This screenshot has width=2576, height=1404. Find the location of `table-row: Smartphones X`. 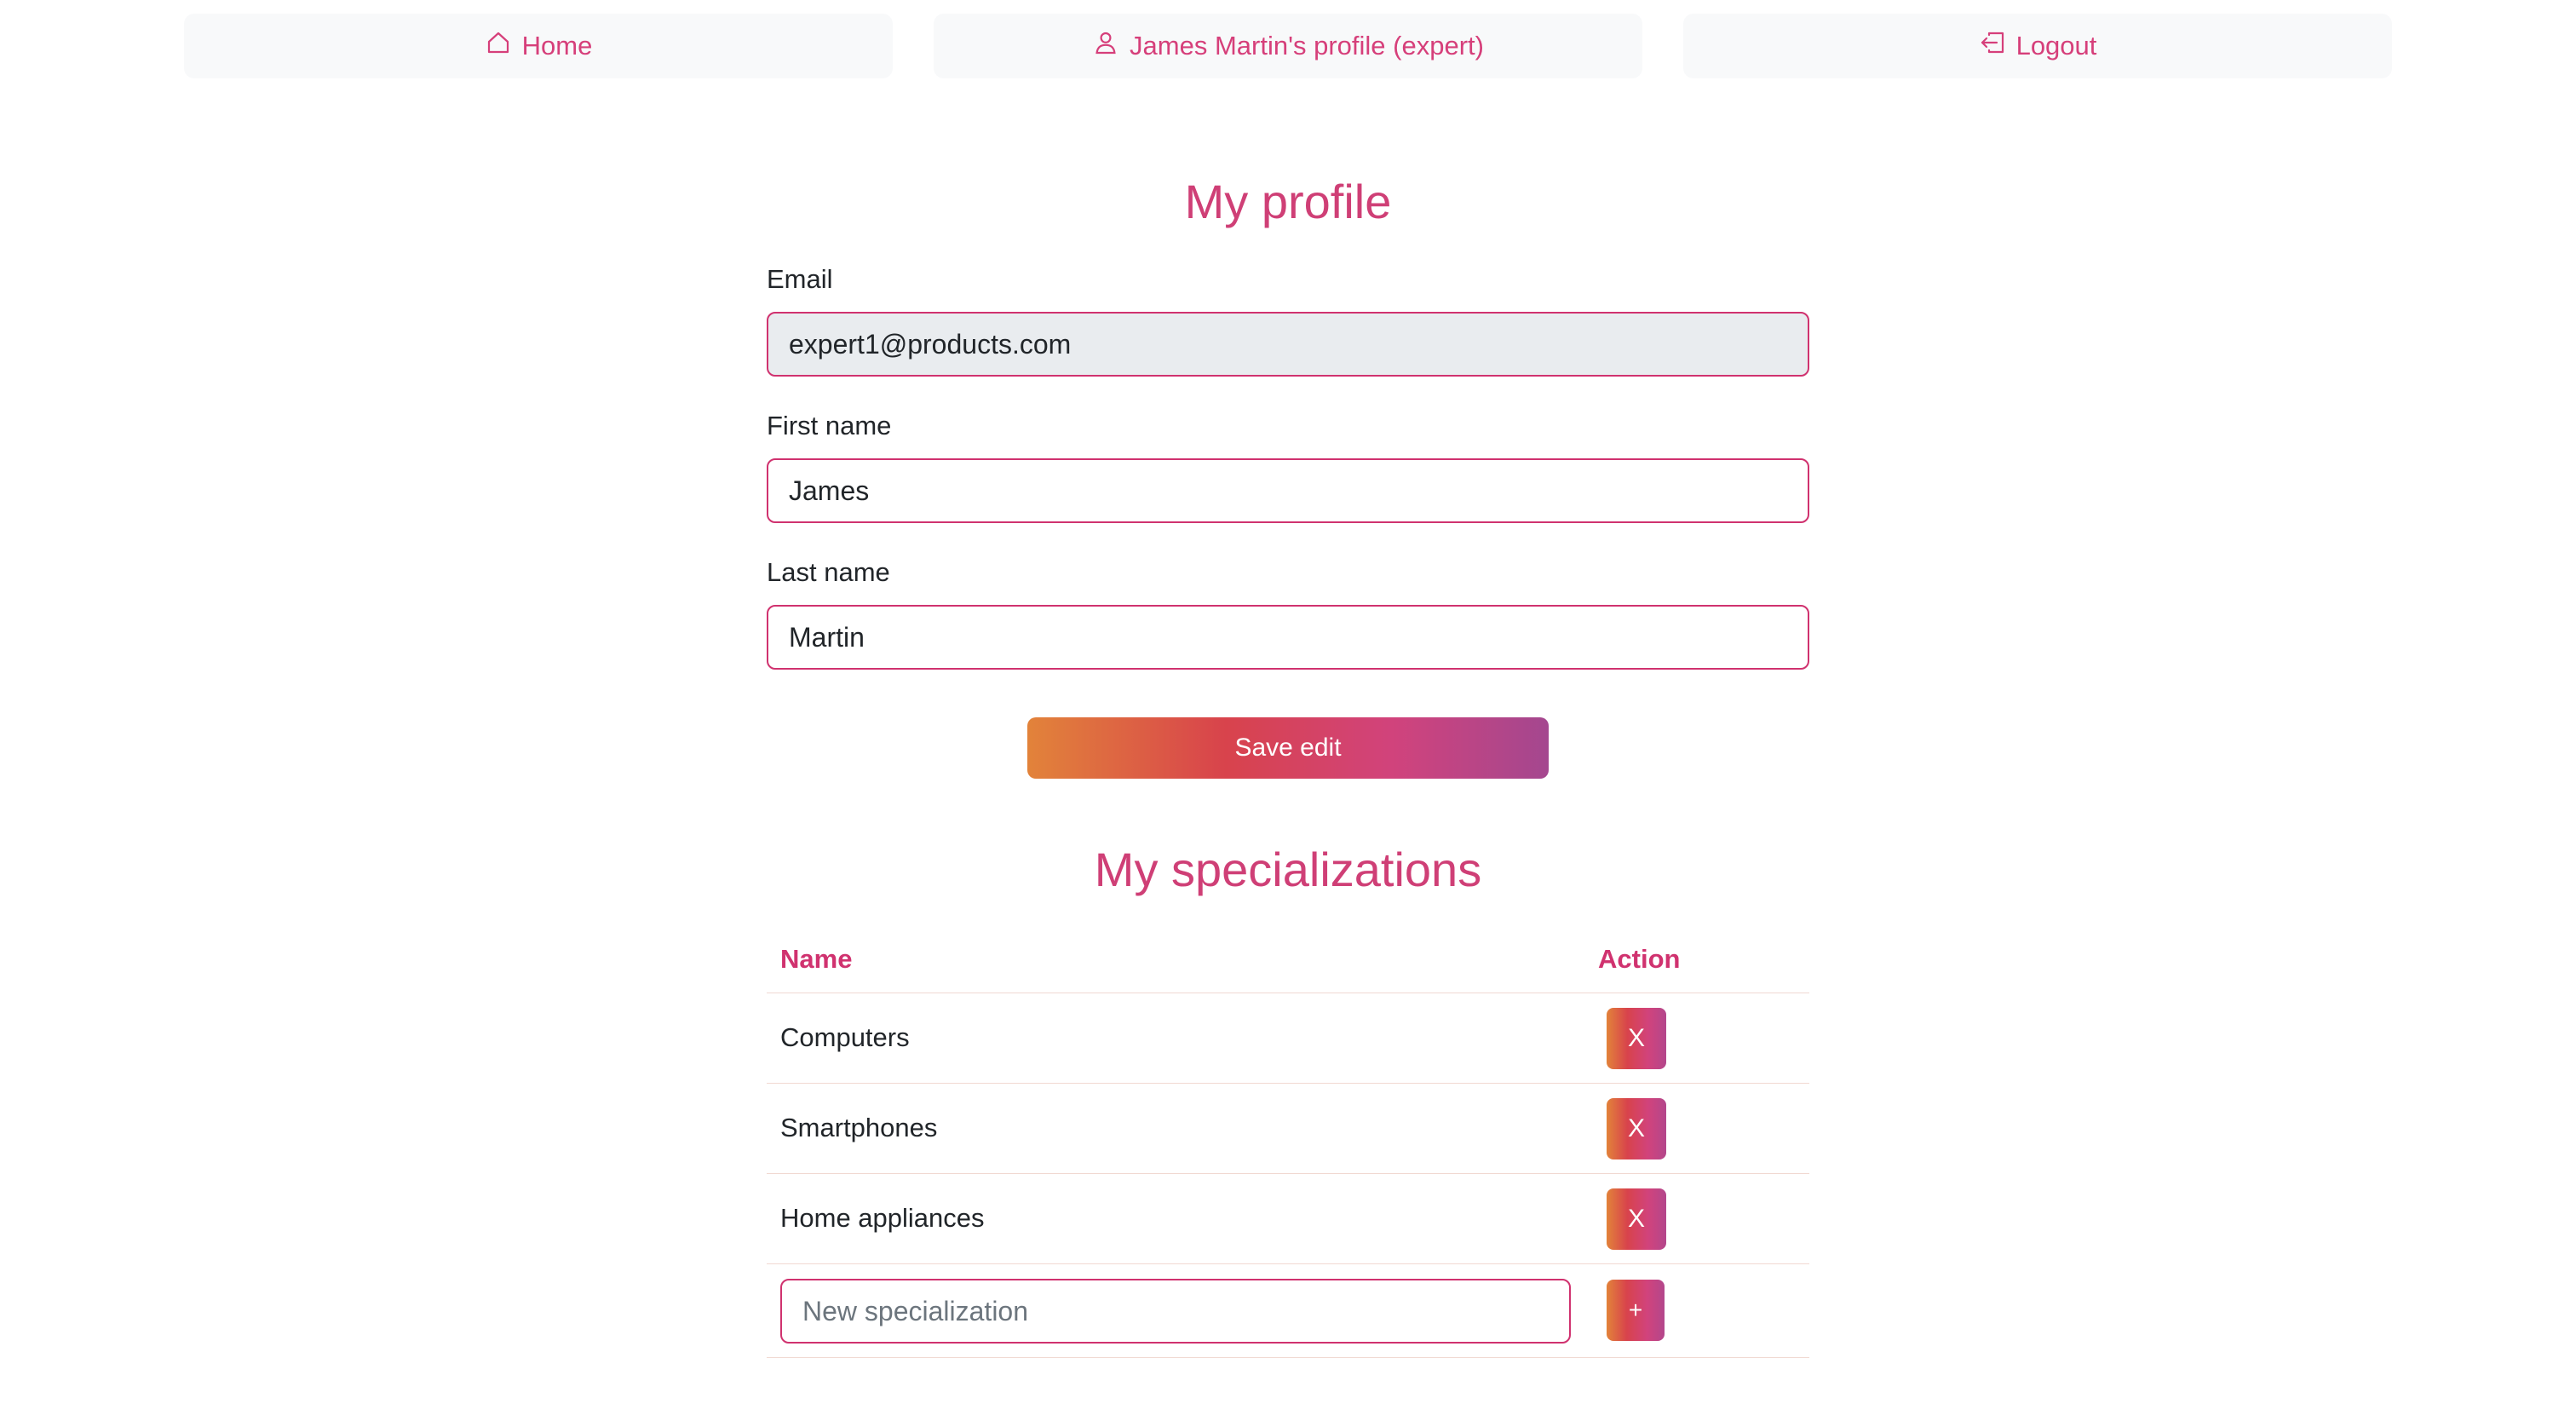

table-row: Smartphones X is located at coordinates (1288, 1129).